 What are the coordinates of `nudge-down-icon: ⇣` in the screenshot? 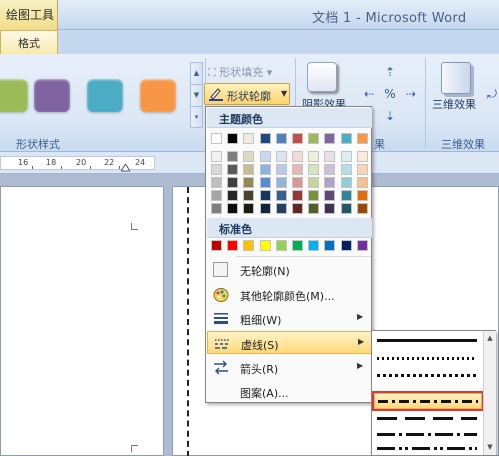 It's located at (390, 116).